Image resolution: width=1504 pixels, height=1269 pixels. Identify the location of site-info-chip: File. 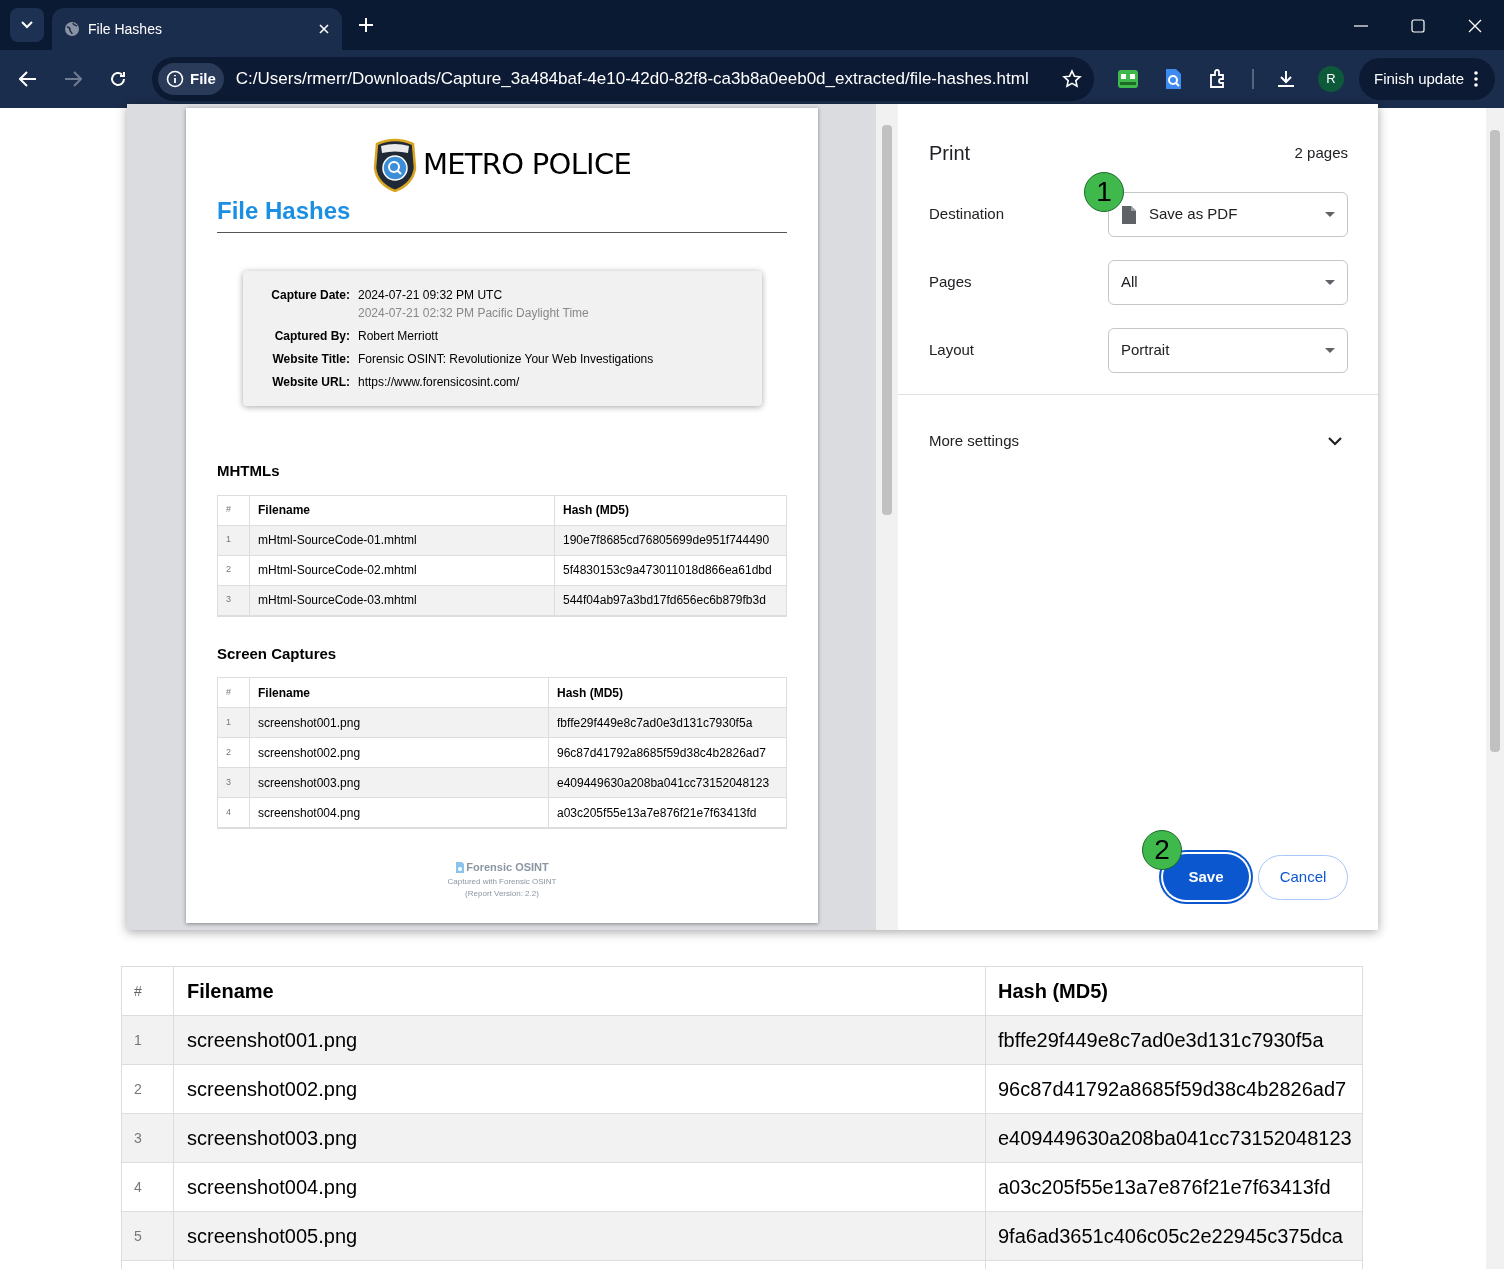
(191, 79).